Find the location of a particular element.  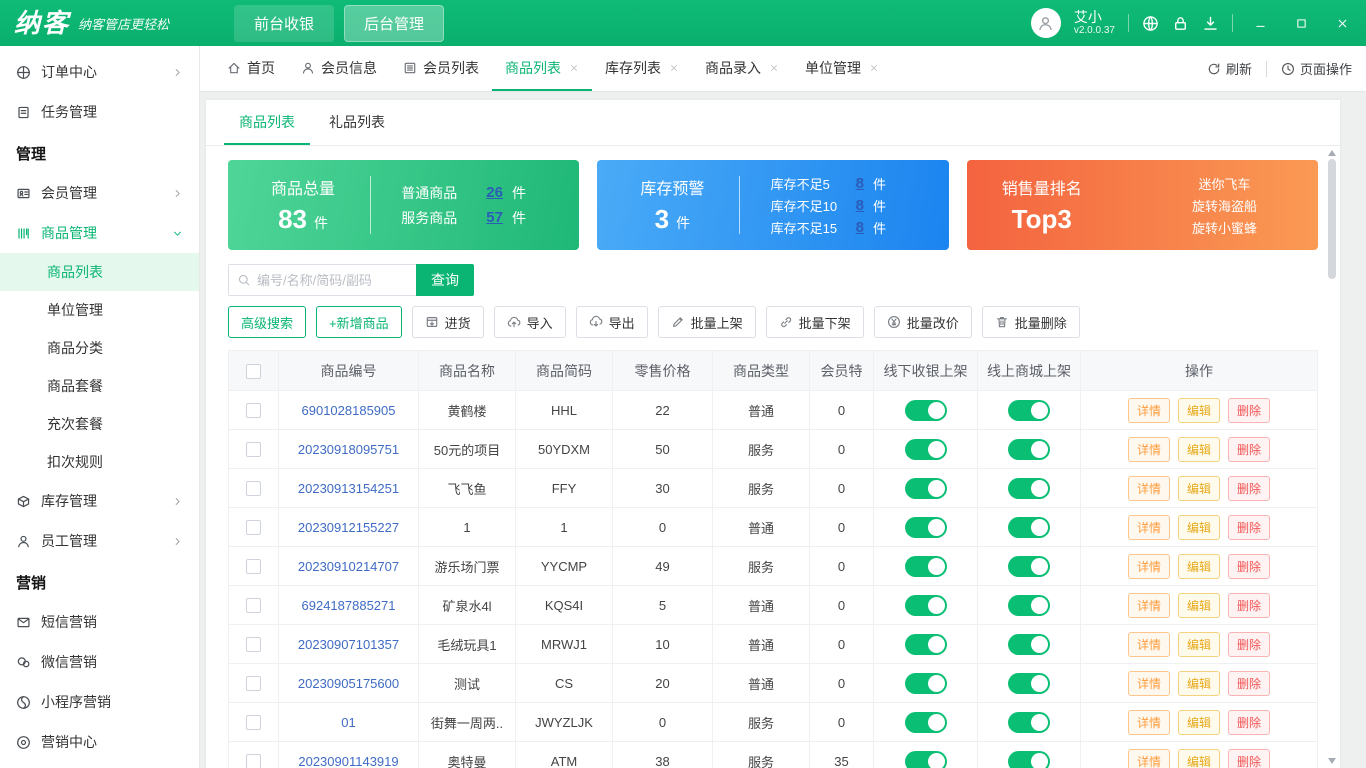

batch-delete-button: 批量删除 is located at coordinates (1030, 322).